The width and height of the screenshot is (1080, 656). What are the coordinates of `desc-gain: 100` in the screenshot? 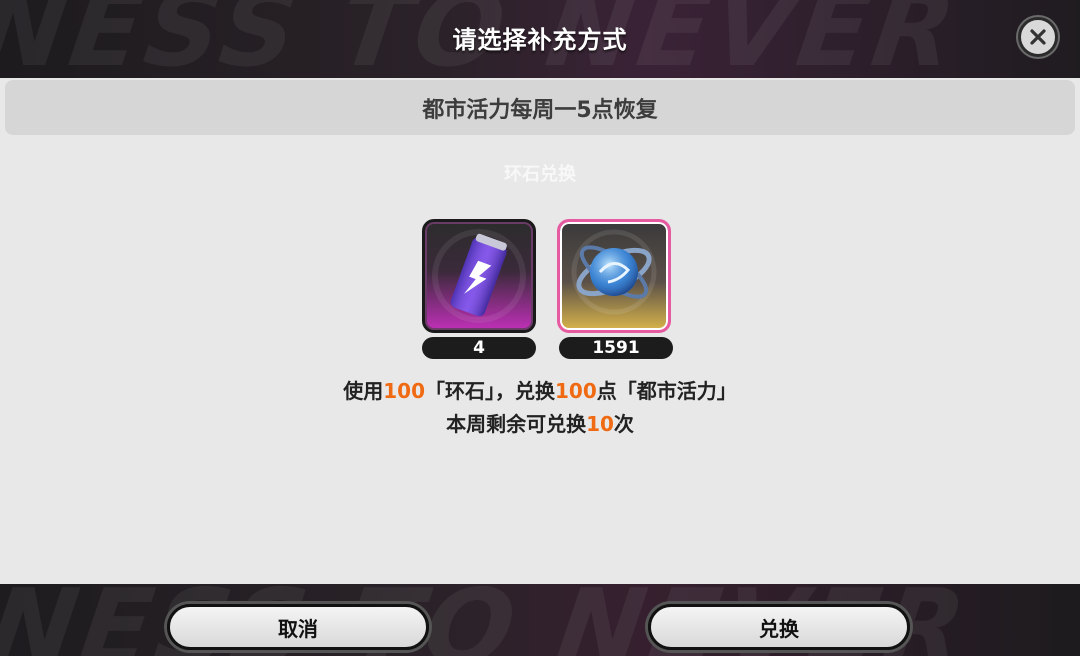 It's located at (576, 391).